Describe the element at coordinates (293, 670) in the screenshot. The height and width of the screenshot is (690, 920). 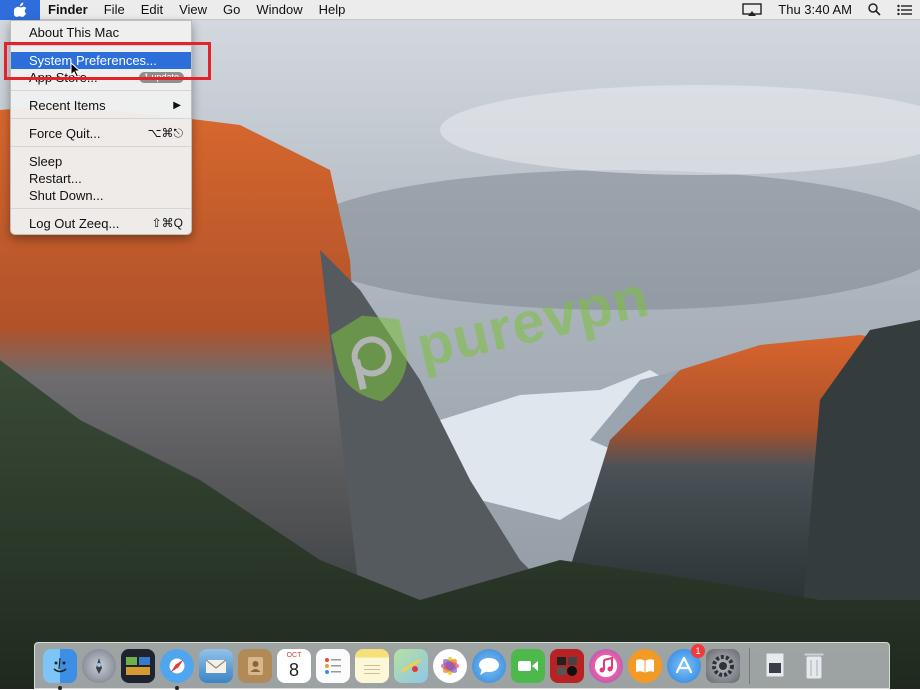
I see `calendar-day: 8` at that location.